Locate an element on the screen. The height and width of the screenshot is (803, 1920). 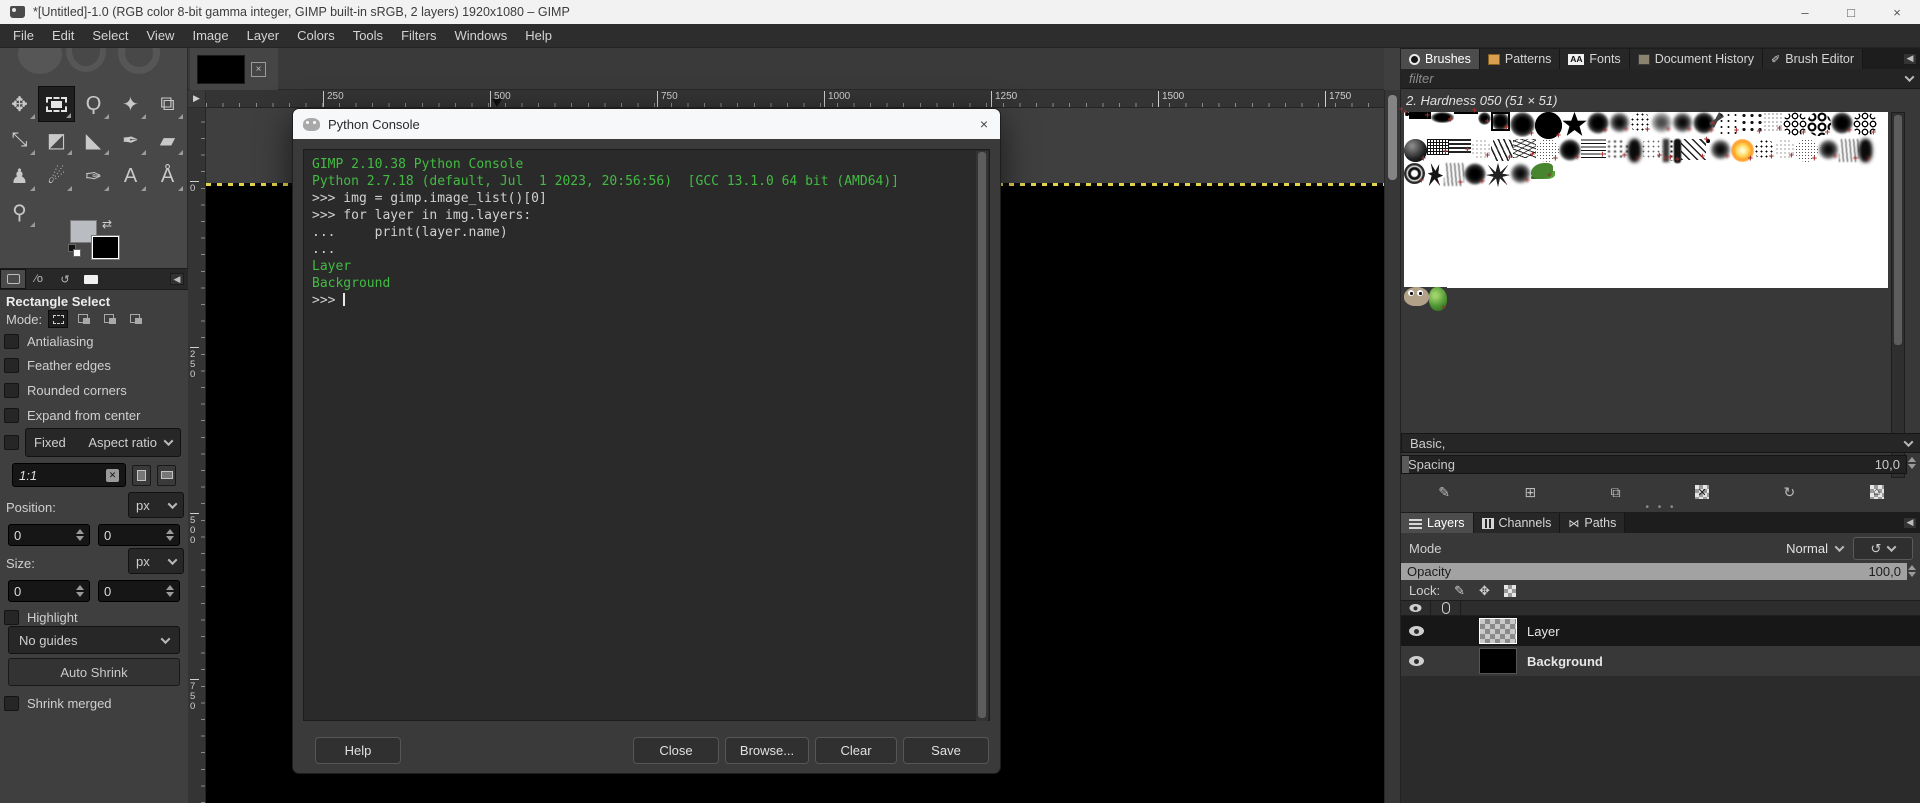
menu-item: Select is located at coordinates (110, 36).